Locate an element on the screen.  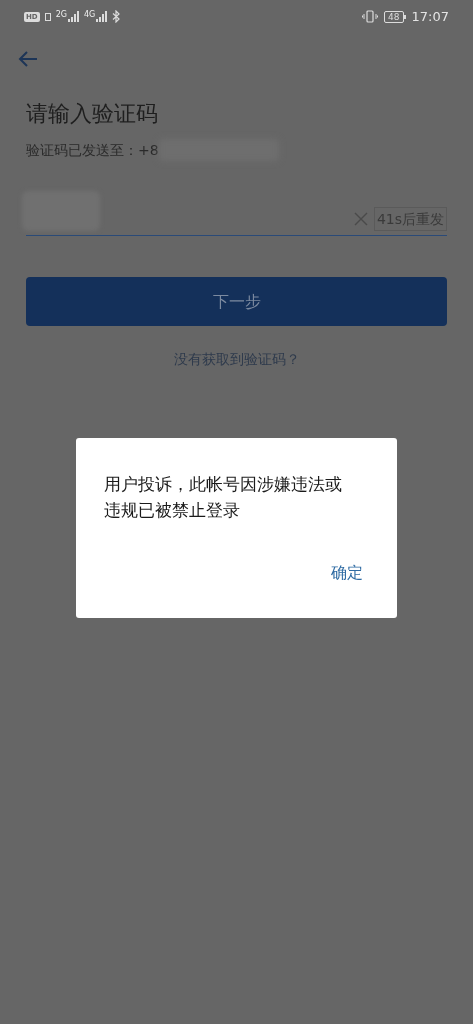
battery-indicator: 48 is located at coordinates (395, 16).